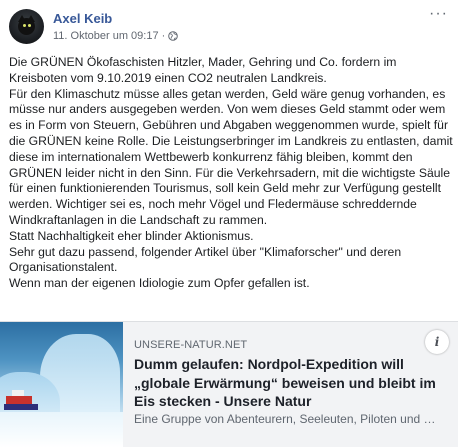 This screenshot has width=458, height=447. I want to click on globe-icon, so click(173, 36).